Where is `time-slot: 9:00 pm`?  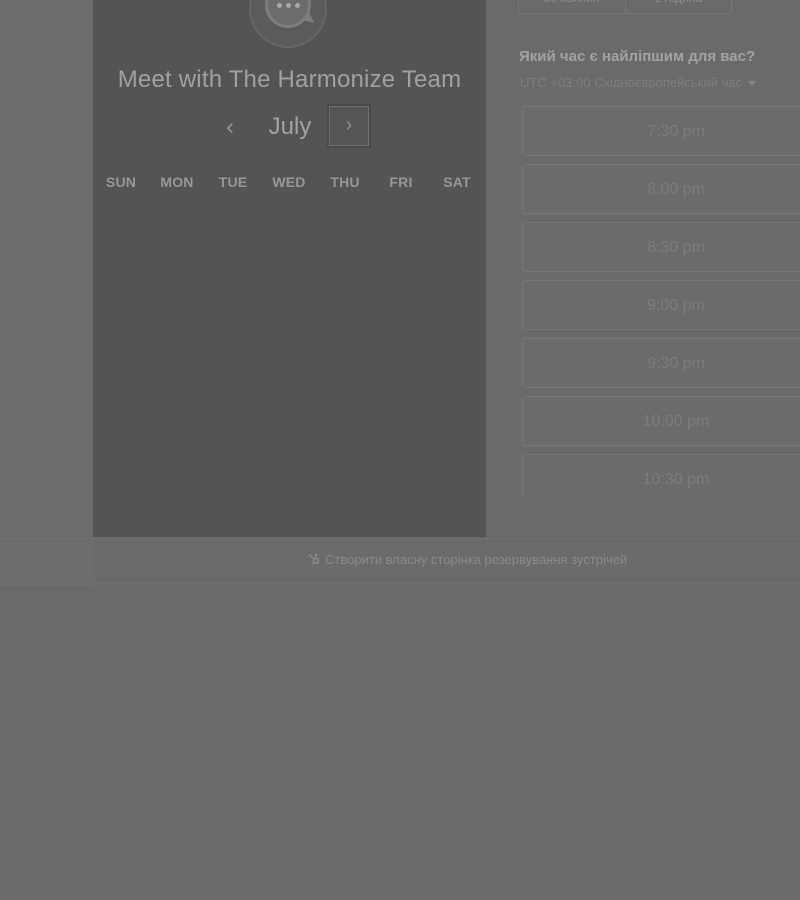
time-slot: 9:00 pm is located at coordinates (661, 305).